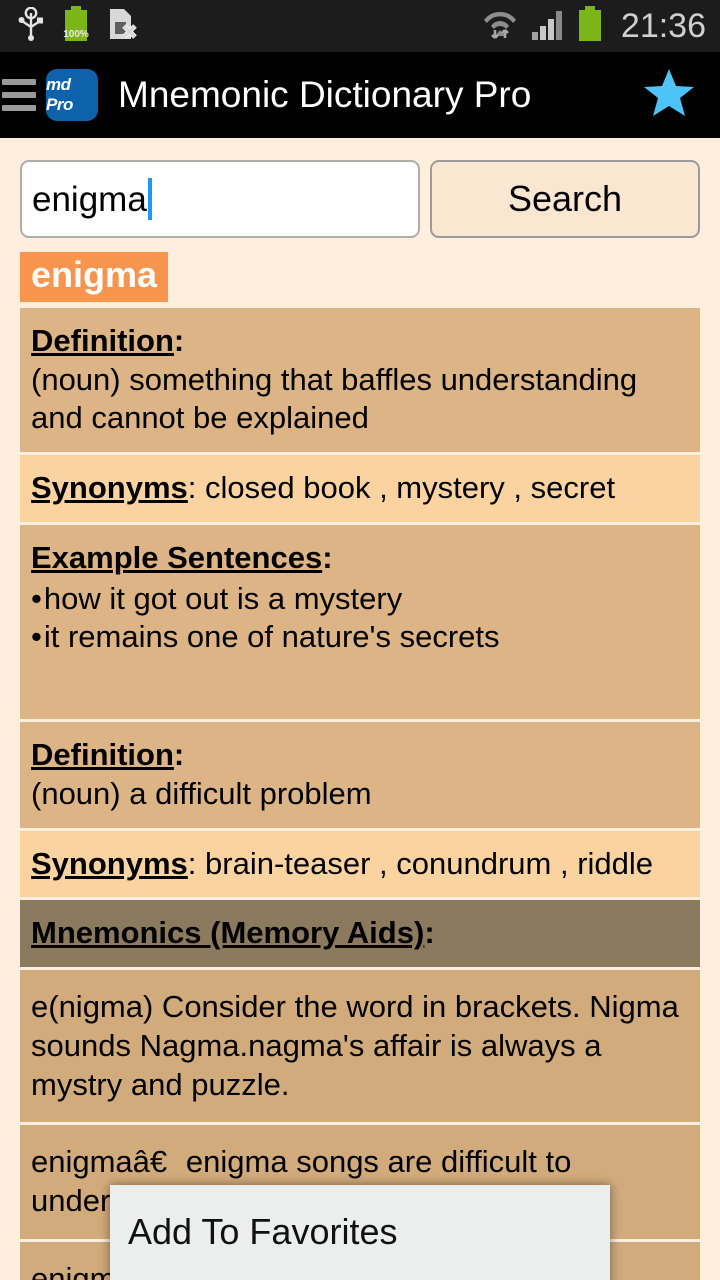 The height and width of the screenshot is (1280, 720). What do you see at coordinates (72, 95) in the screenshot?
I see `app-logo: md Pro` at bounding box center [72, 95].